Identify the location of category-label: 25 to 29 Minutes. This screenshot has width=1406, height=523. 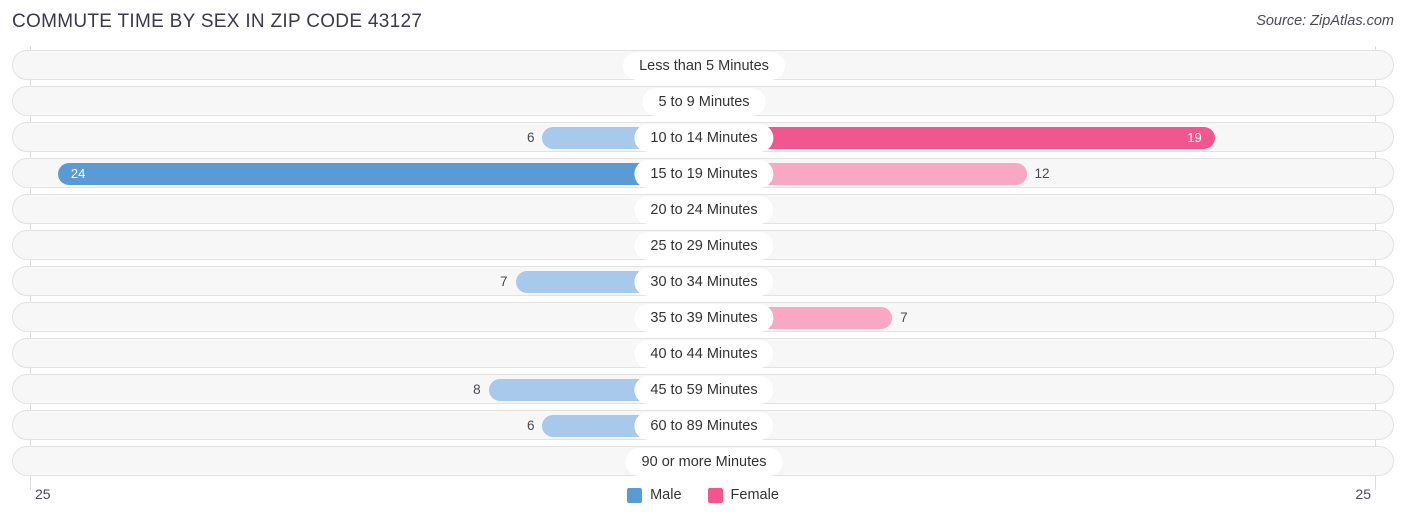
(704, 246).